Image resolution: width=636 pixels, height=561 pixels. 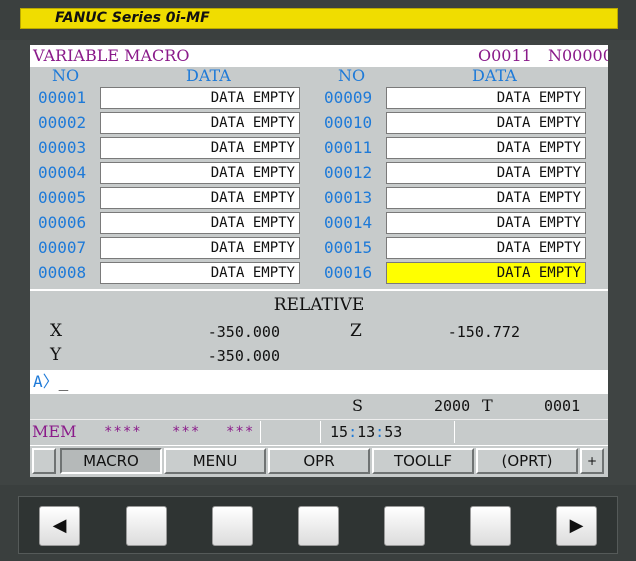 I want to click on input-cursor: _, so click(x=63, y=381).